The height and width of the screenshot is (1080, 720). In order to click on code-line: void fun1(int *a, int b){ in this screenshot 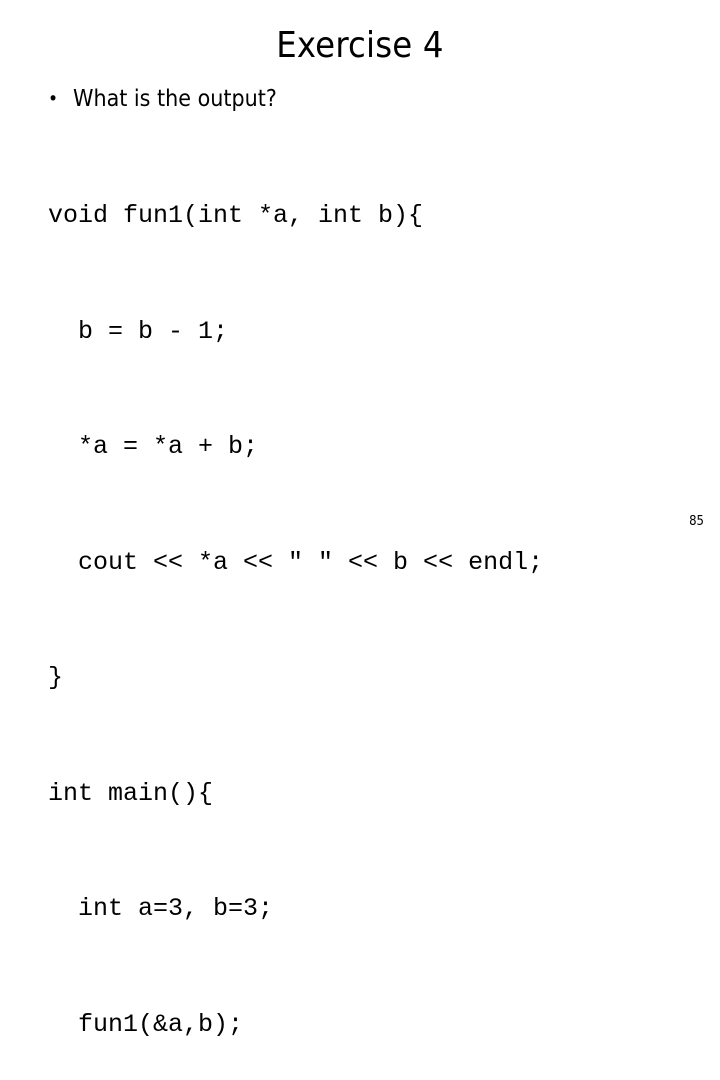, I will do `click(236, 215)`.